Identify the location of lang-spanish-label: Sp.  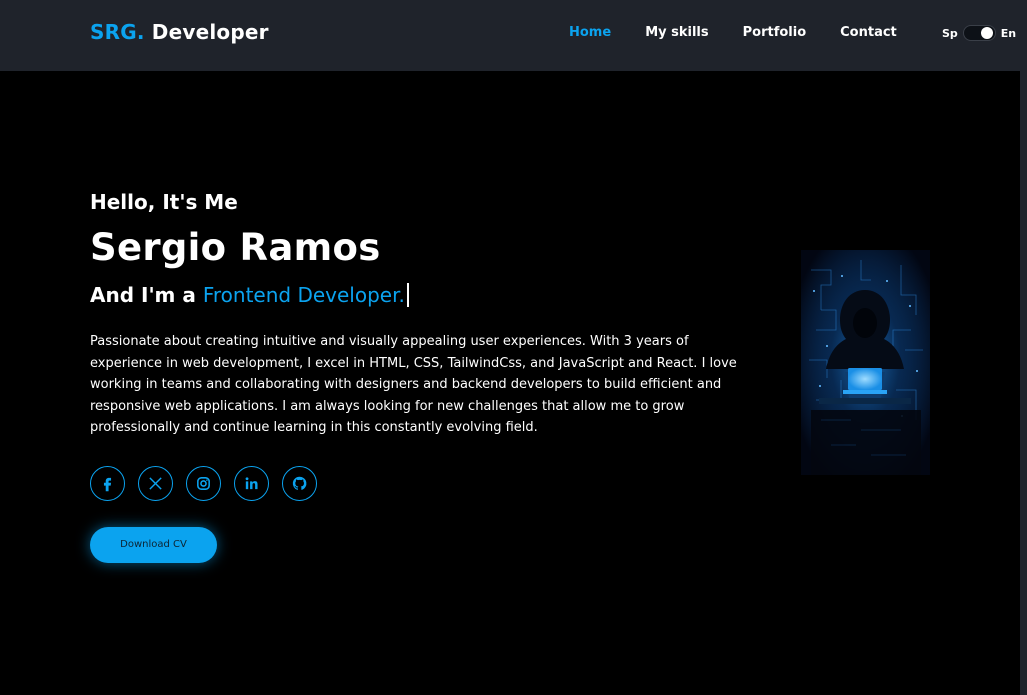
(950, 33).